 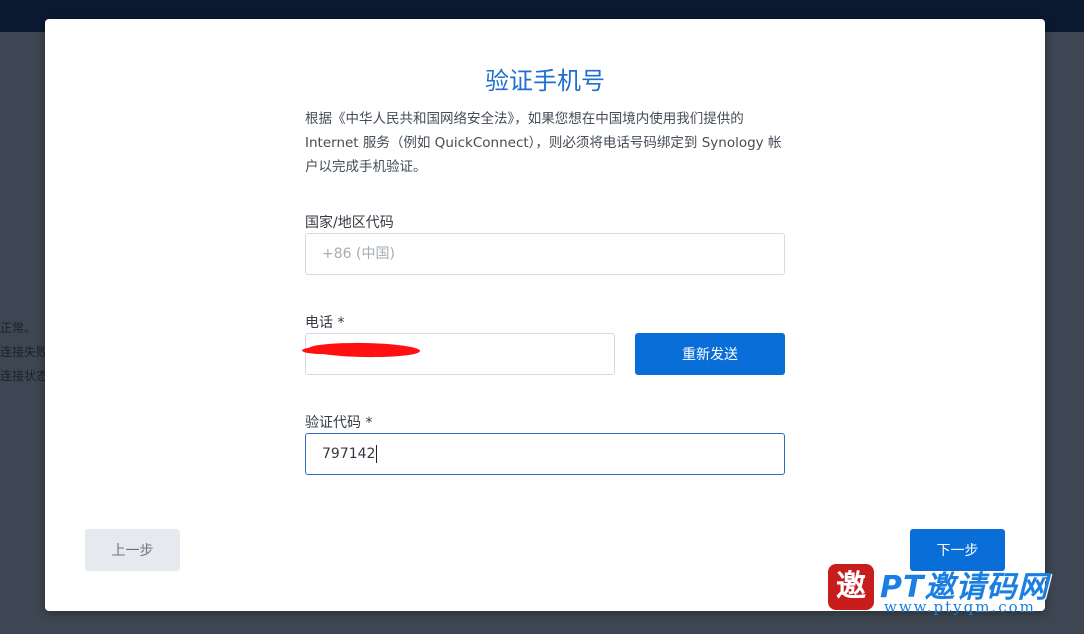 What do you see at coordinates (710, 354) in the screenshot?
I see `resend-button: 重新发送` at bounding box center [710, 354].